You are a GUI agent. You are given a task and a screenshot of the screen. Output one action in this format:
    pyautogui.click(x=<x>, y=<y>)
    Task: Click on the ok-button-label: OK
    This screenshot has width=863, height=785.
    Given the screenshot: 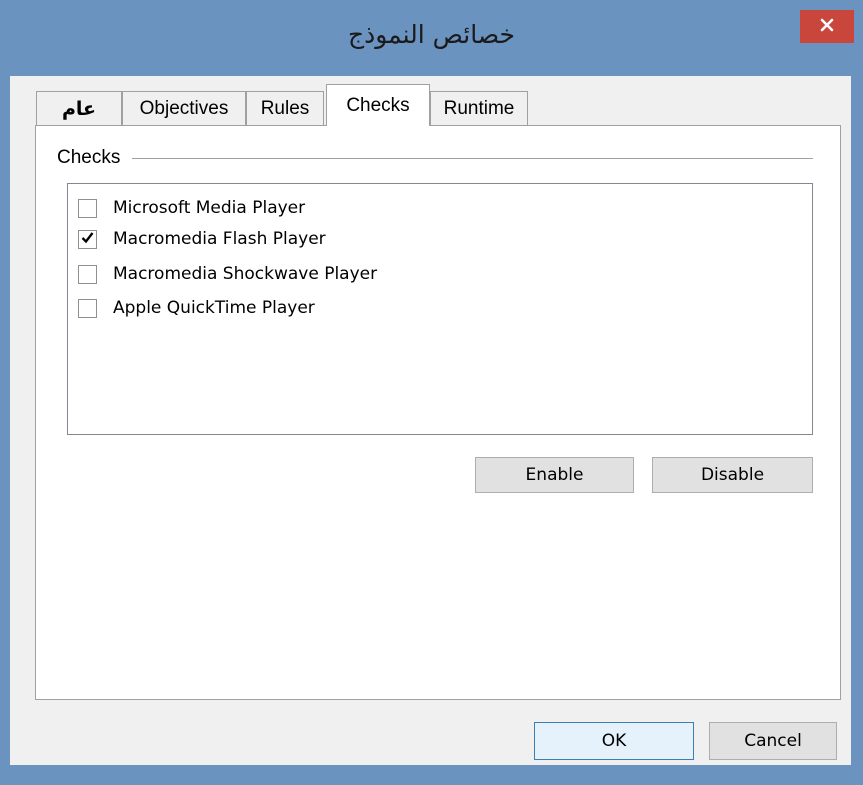 What is the action you would take?
    pyautogui.click(x=614, y=741)
    